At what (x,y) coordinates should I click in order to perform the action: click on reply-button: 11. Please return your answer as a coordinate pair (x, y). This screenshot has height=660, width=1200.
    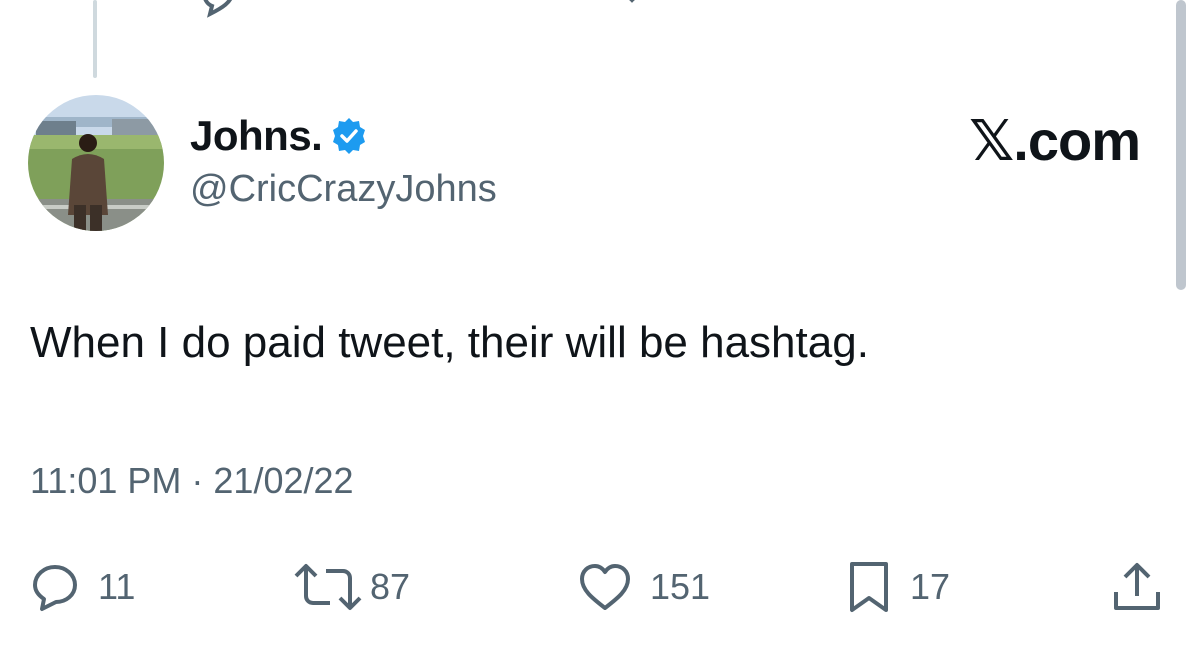
    Looking at the image, I should click on (82, 587).